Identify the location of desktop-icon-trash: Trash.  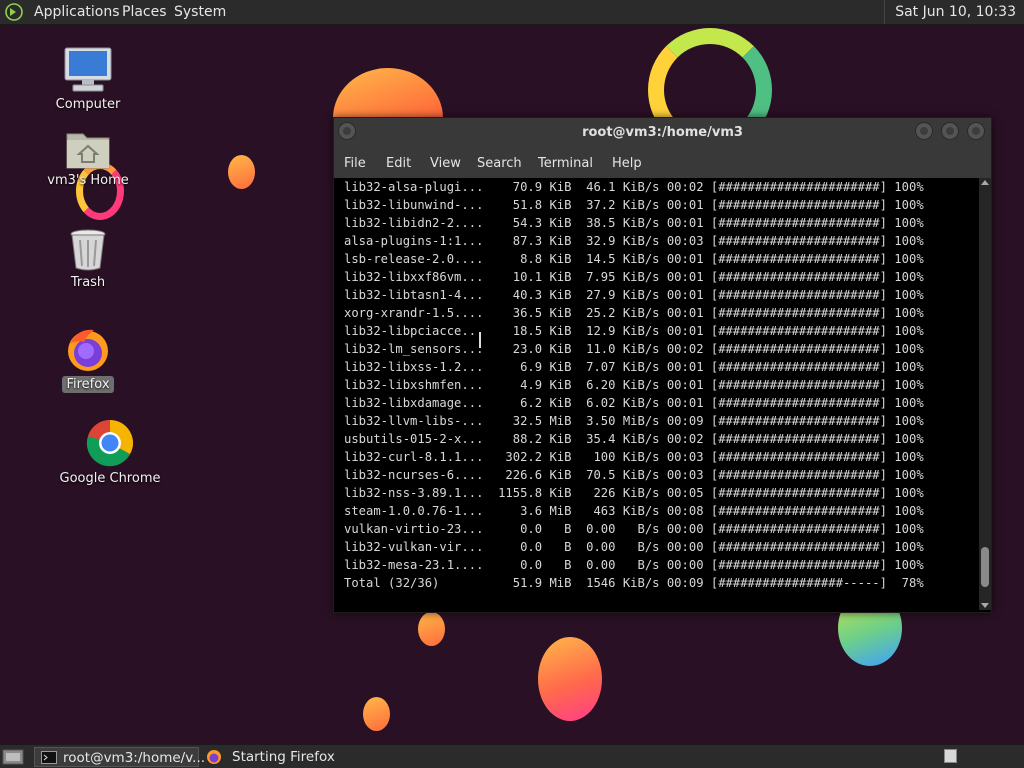
(88, 259).